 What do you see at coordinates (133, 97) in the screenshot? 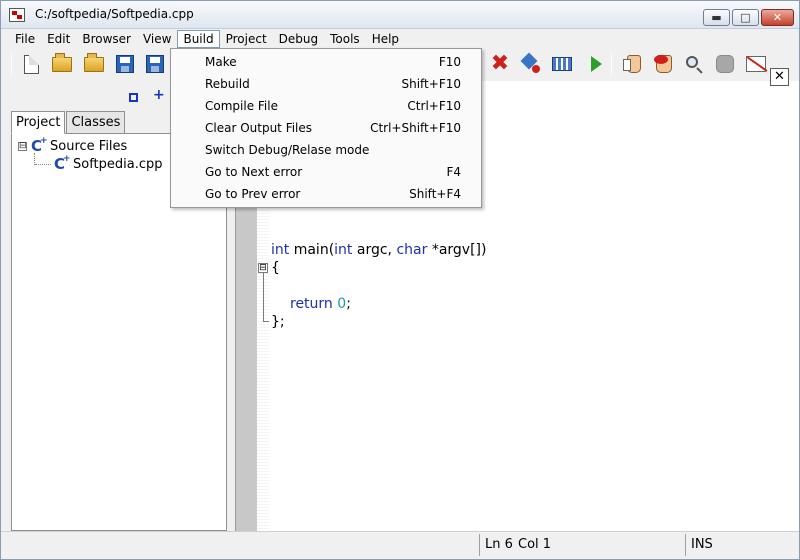
I see `collapse-all-icon` at bounding box center [133, 97].